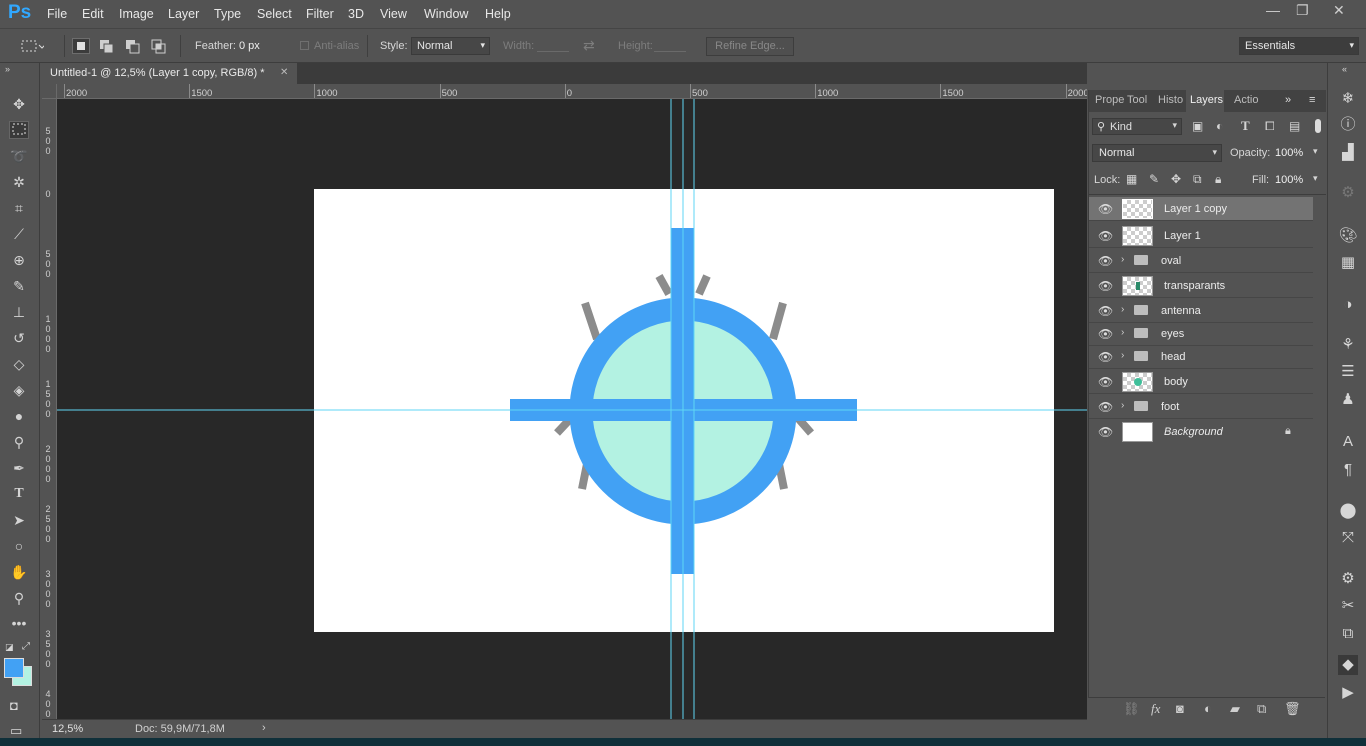  Describe the element at coordinates (1245, 126) in the screenshot. I see `filter-type-icon: T` at that location.